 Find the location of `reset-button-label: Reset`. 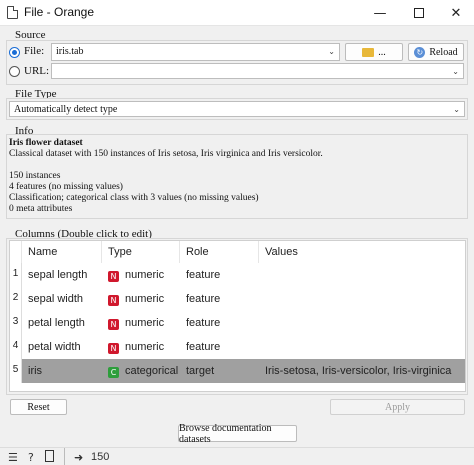

reset-button-label: Reset is located at coordinates (38, 407).